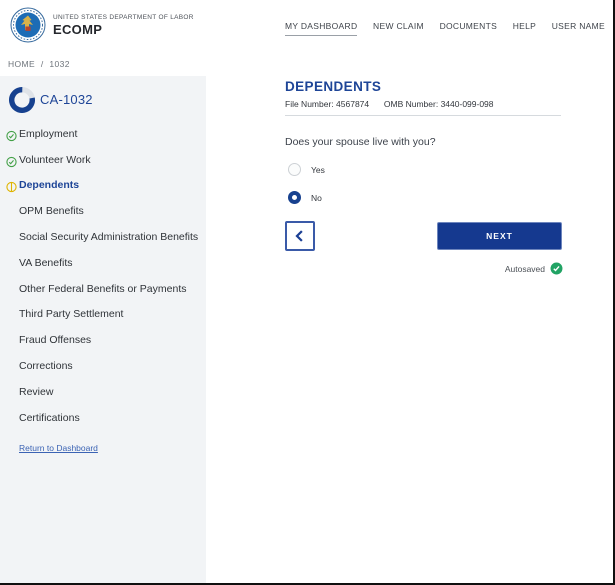 The width and height of the screenshot is (615, 585). Describe the element at coordinates (103, 134) in the screenshot. I see `sidebar-item-employment: Employment` at that location.